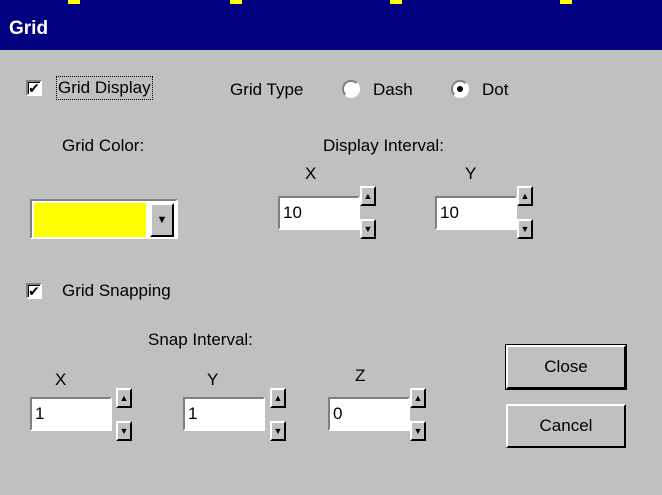 This screenshot has width=662, height=495. What do you see at coordinates (213, 379) in the screenshot?
I see `snap-y-label: Y` at bounding box center [213, 379].